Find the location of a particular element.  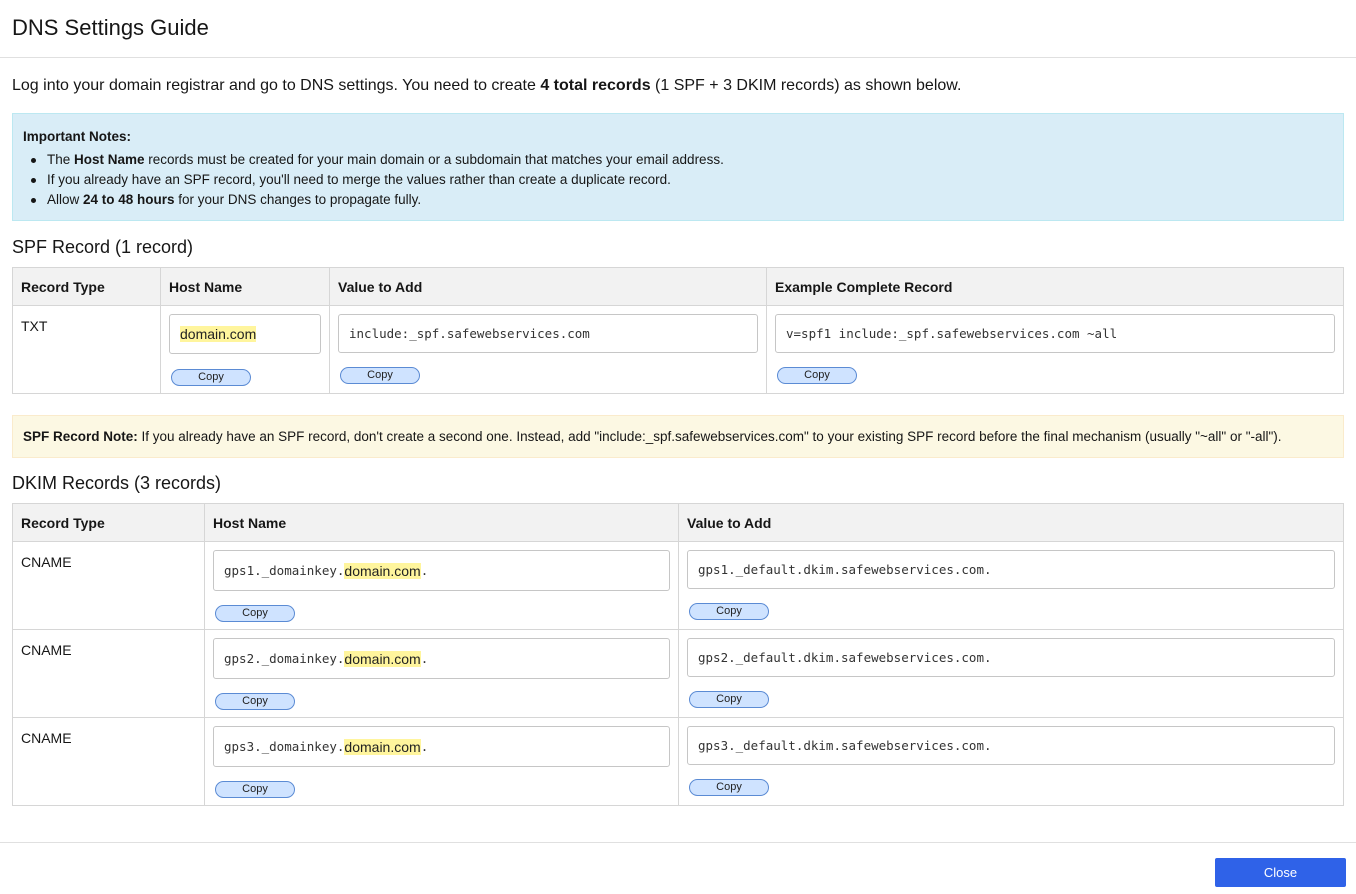

spf-section-title: SPF Record (1 record) is located at coordinates (103, 247).